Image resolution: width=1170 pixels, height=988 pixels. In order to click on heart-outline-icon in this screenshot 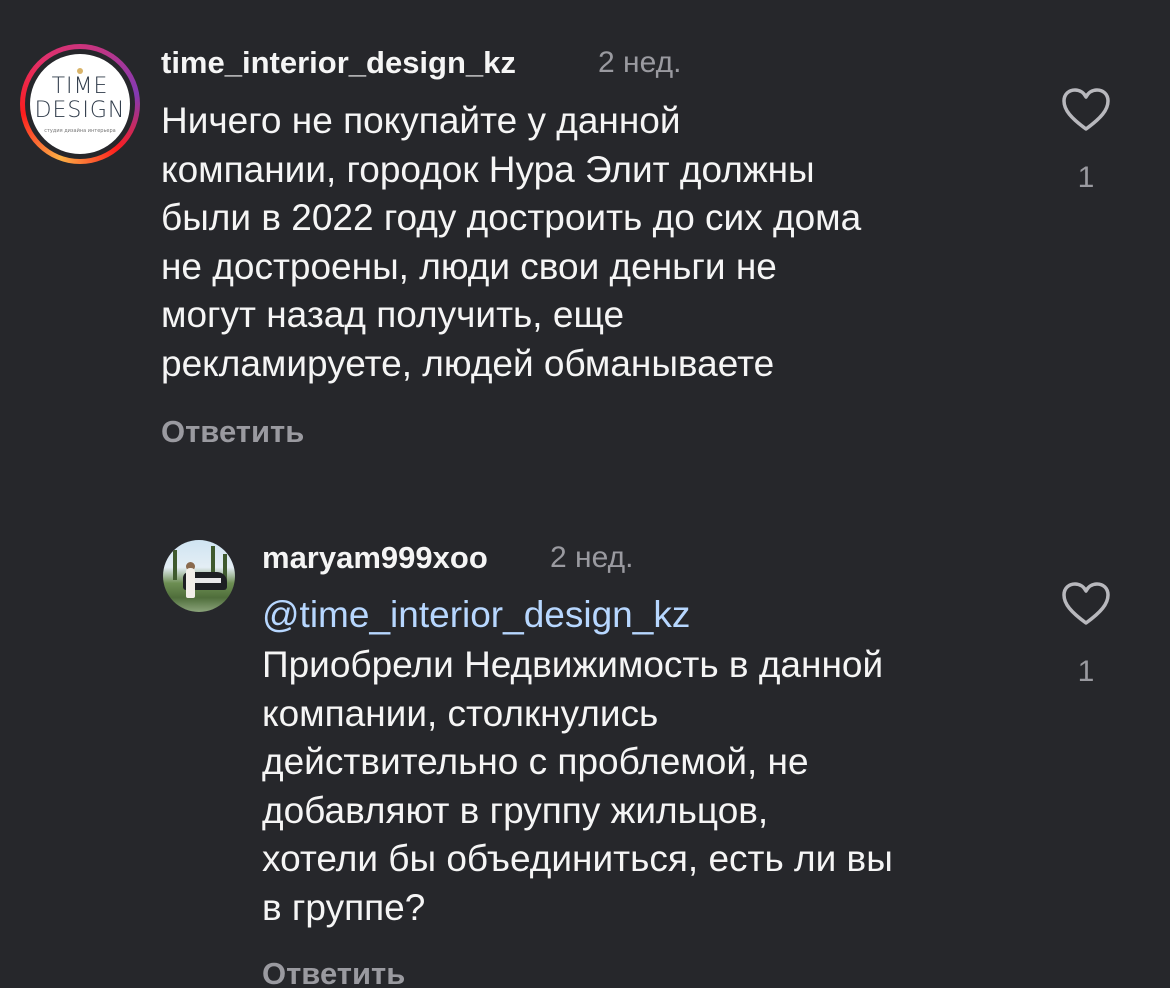, I will do `click(1086, 604)`.